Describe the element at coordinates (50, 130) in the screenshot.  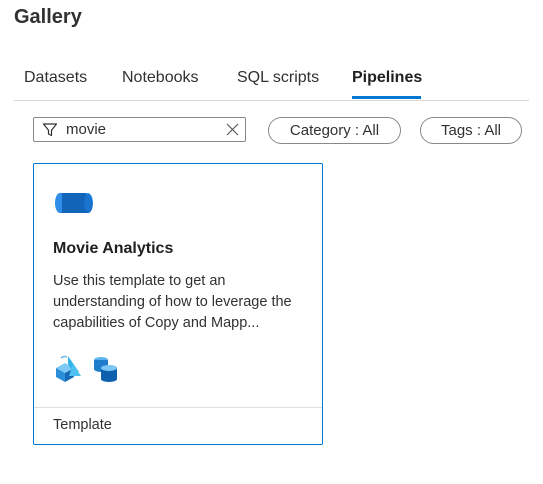
I see `filter-icon` at that location.